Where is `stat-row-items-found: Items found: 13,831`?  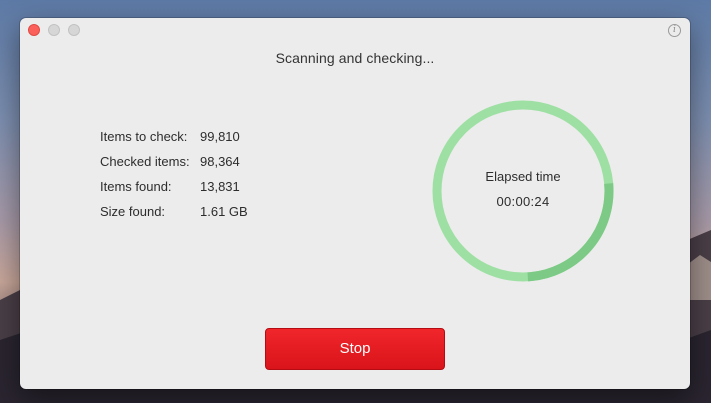 stat-row-items-found: Items found: 13,831 is located at coordinates (174, 186).